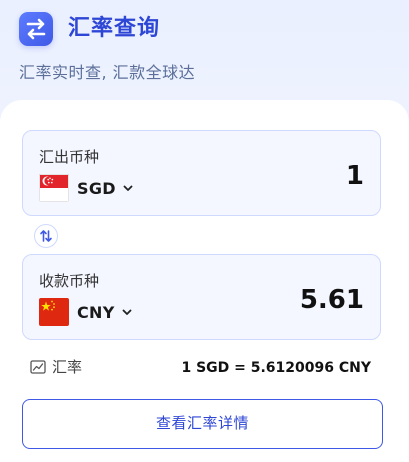 The image size is (409, 462). Describe the element at coordinates (69, 281) in the screenshot. I see `to-currency-label: 收款币种` at that location.